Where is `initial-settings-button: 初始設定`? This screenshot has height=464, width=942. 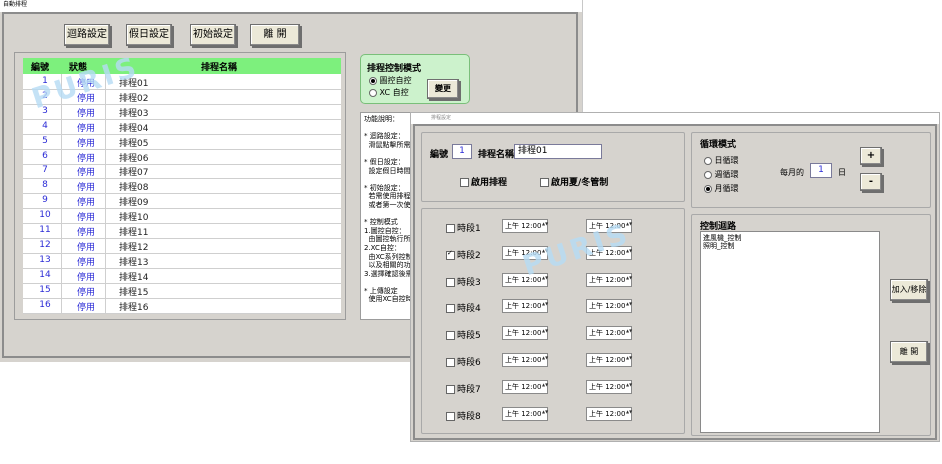 initial-settings-button: 初始設定 is located at coordinates (213, 35).